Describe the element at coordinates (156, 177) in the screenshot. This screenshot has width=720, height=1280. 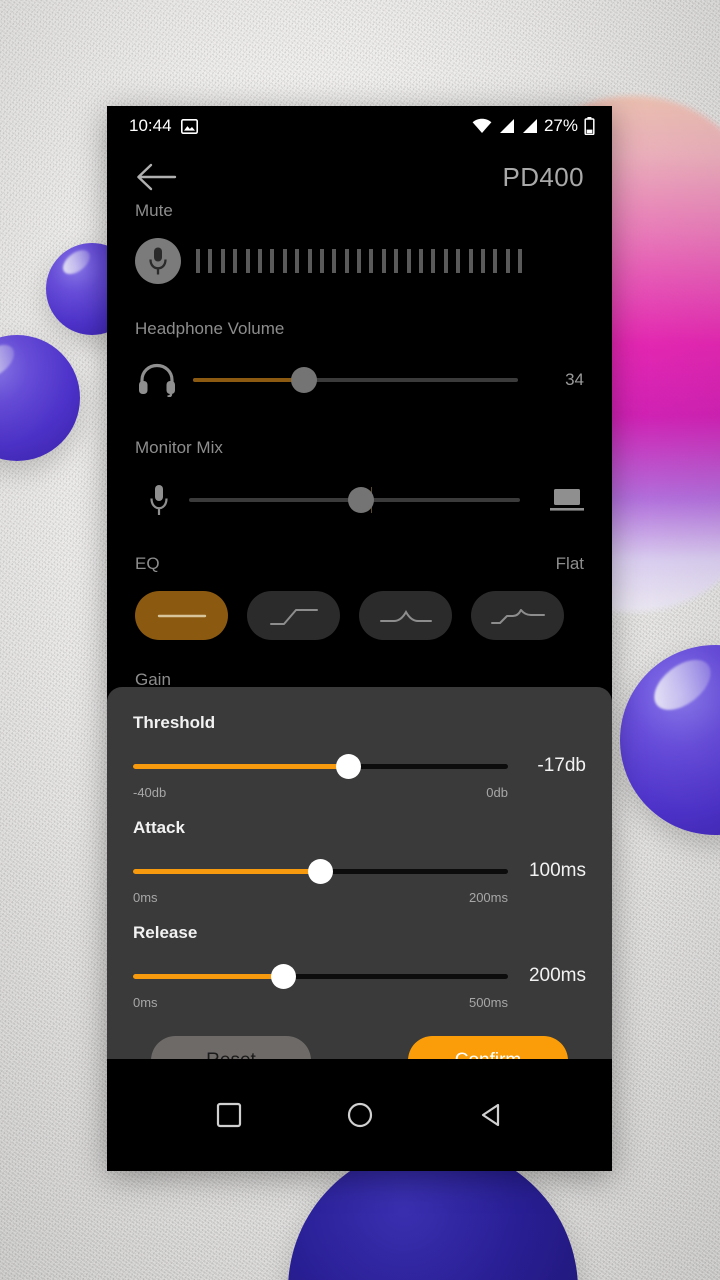
I see `back-arrow-icon` at that location.